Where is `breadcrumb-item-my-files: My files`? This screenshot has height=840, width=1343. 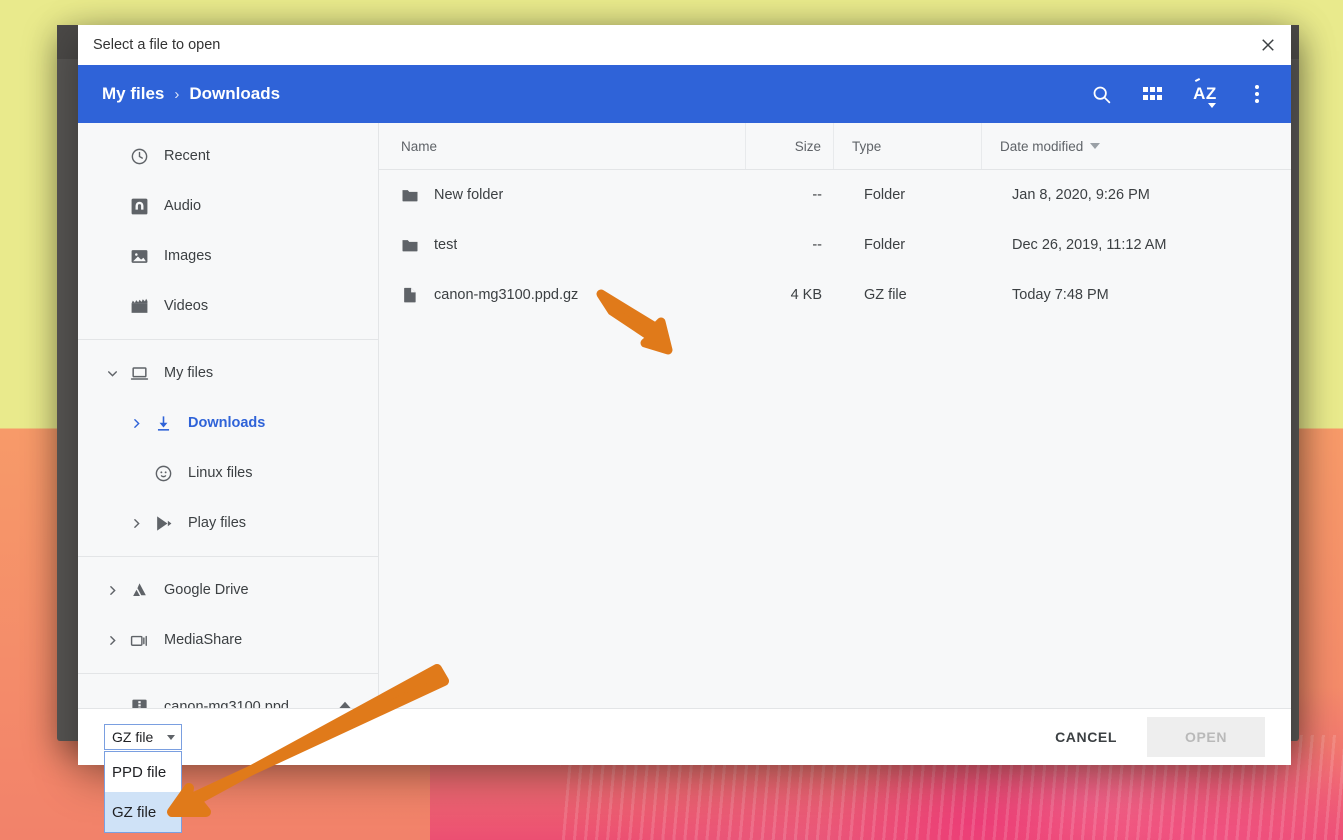 breadcrumb-item-my-files: My files is located at coordinates (133, 94).